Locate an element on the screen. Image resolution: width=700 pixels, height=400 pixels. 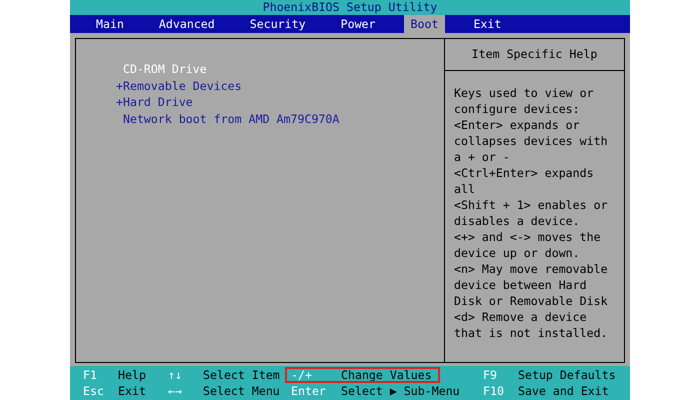
key-label: ↑↓ is located at coordinates (175, 375).